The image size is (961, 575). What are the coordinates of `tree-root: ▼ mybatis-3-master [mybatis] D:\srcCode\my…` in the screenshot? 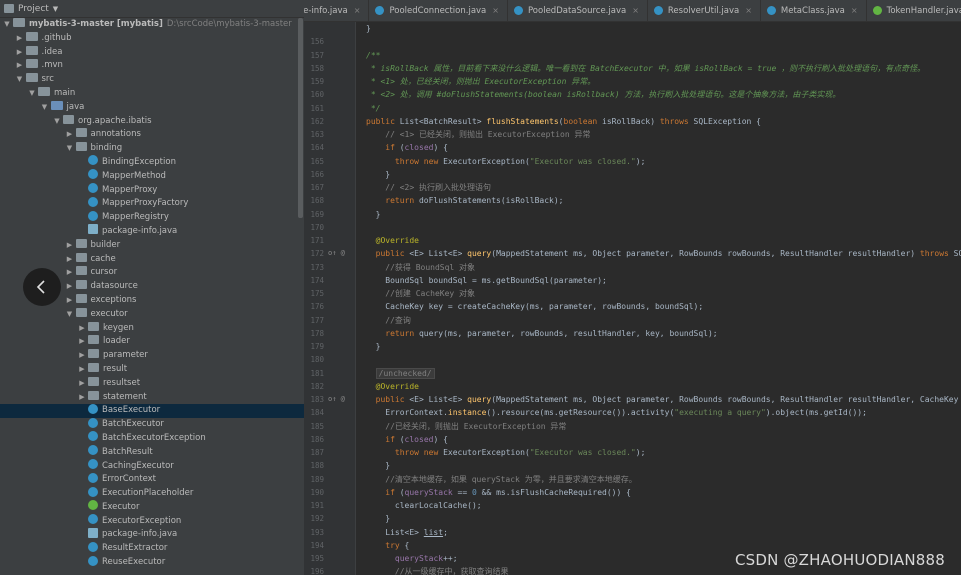 It's located at (152, 25).